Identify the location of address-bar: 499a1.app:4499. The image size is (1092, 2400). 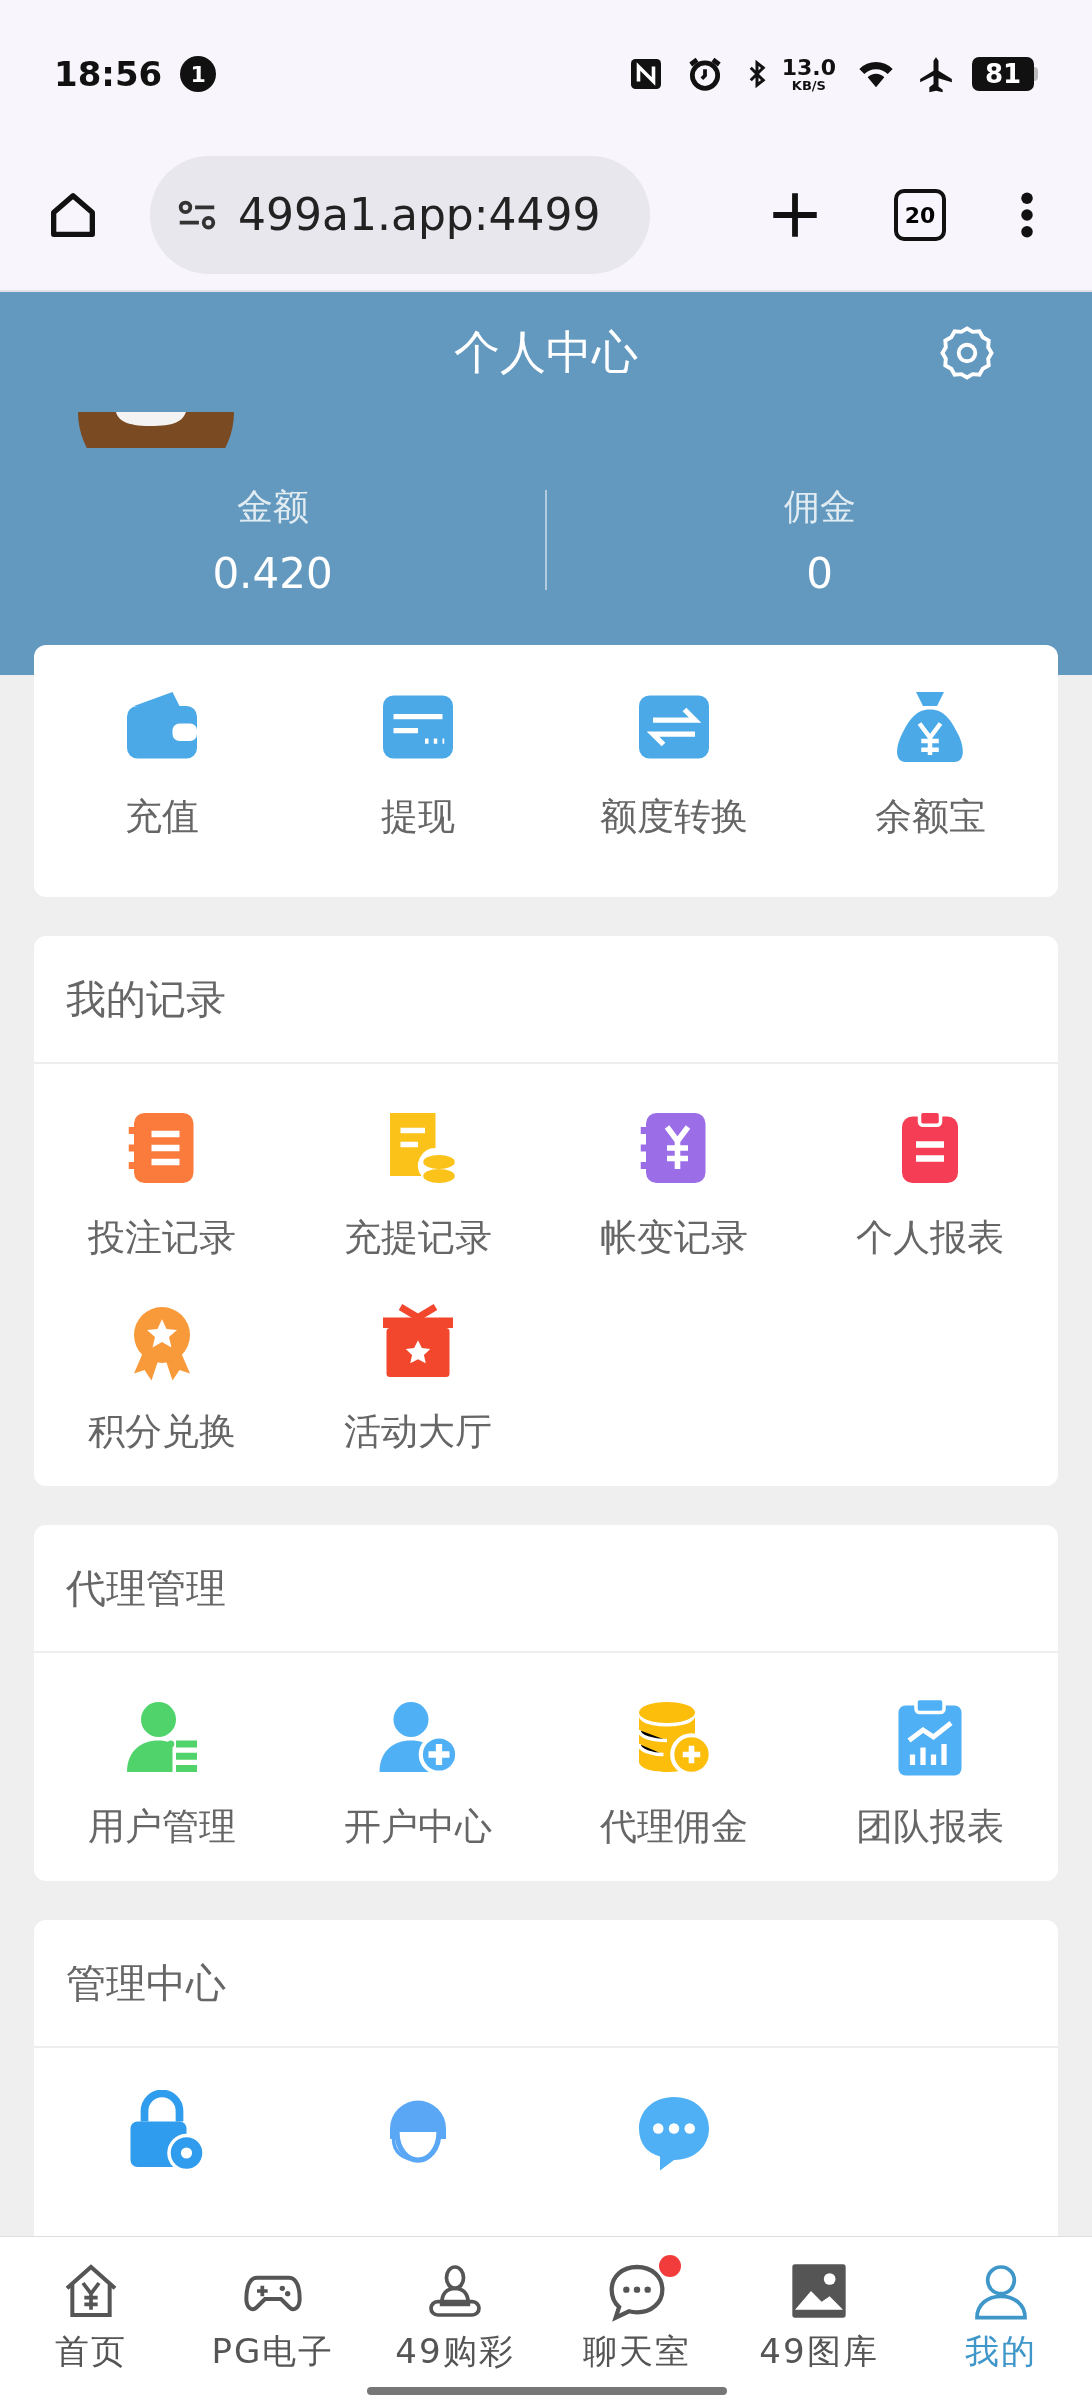
(400, 215).